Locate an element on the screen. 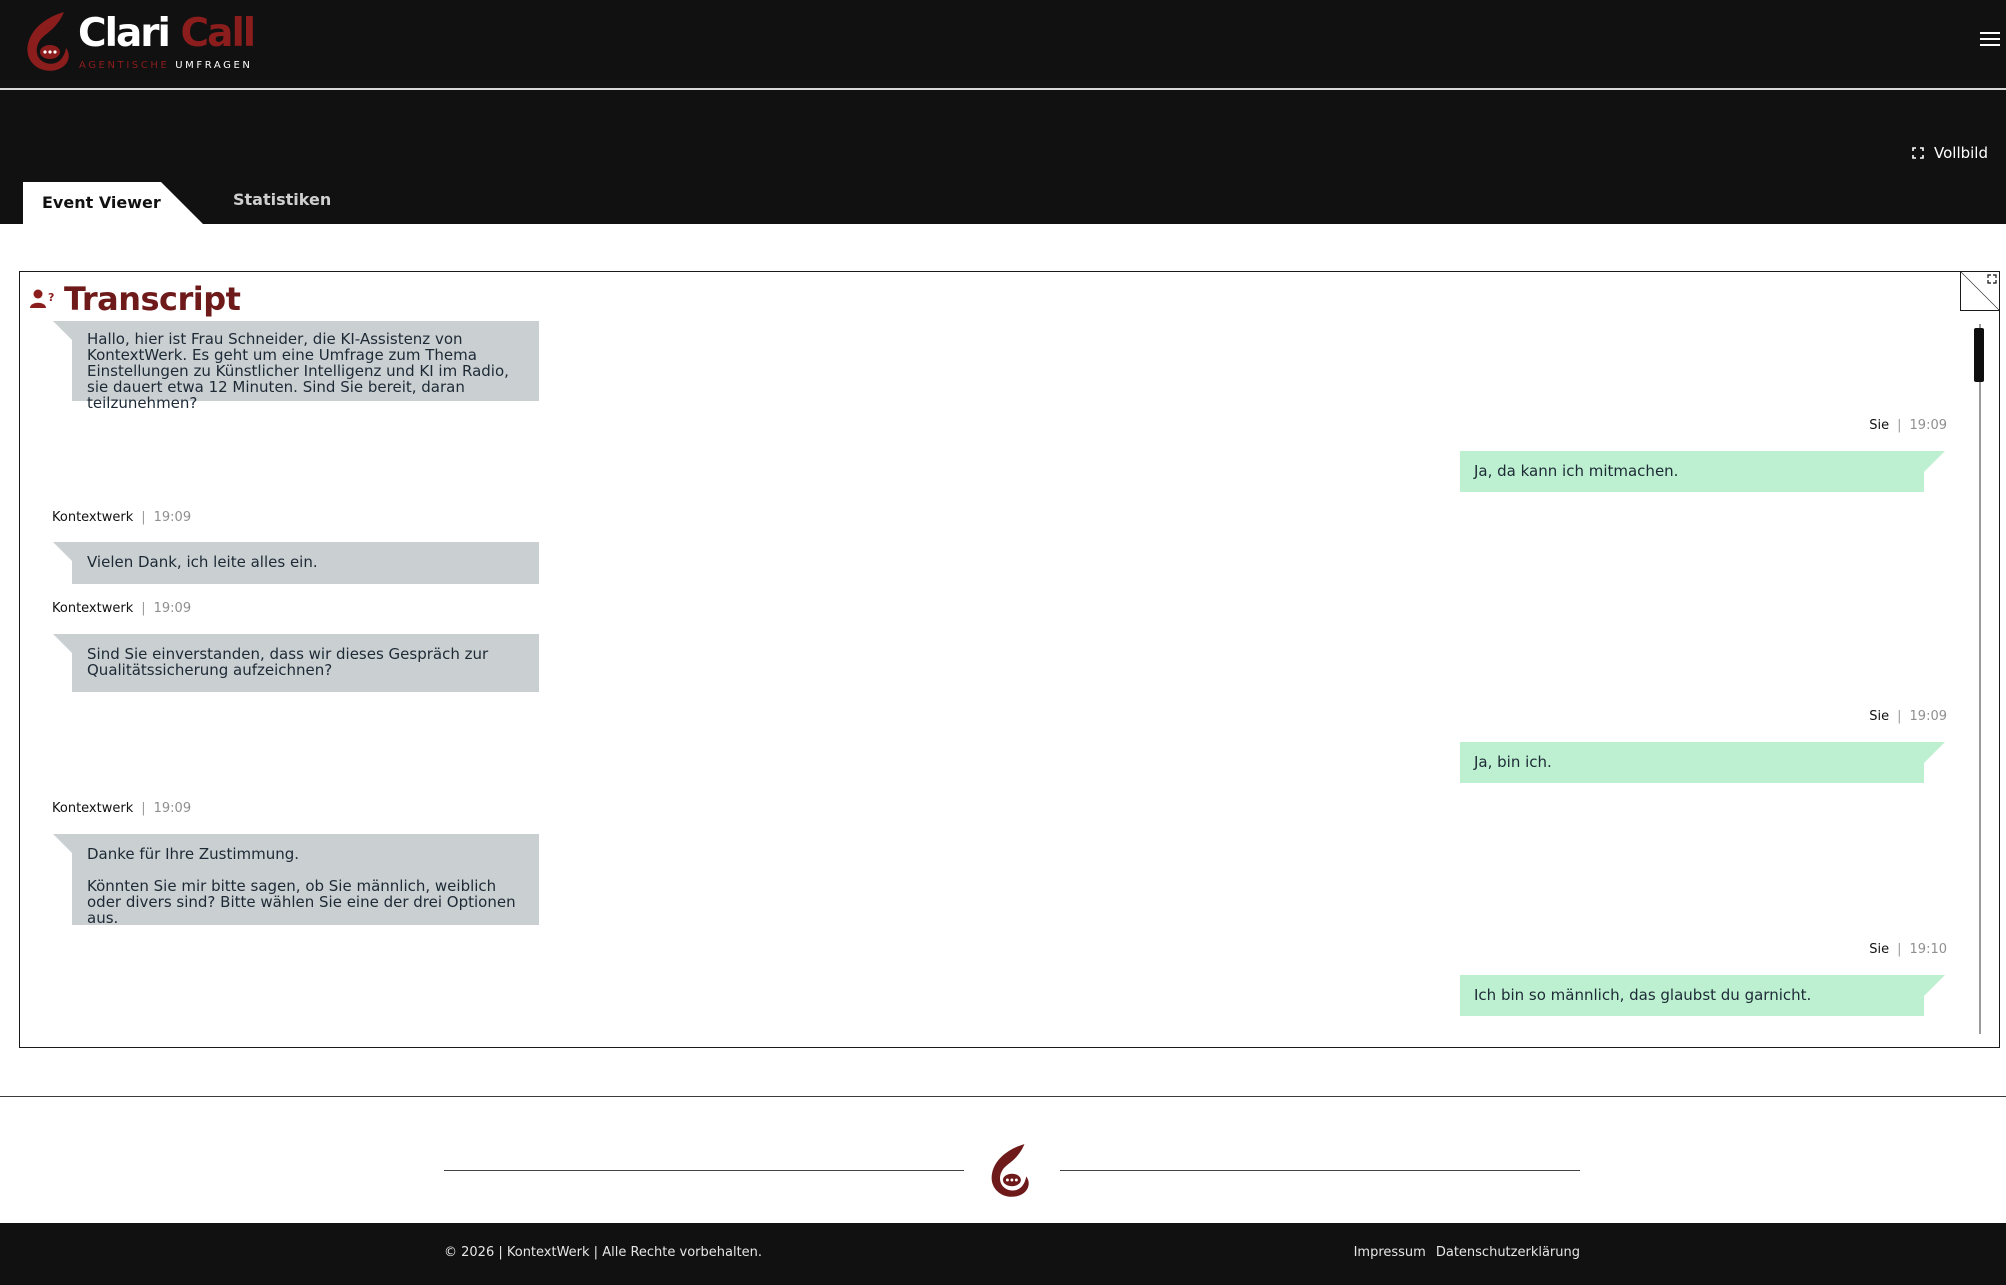  message-text: Danke für Ihre Zustimmung. is located at coordinates (193, 854).